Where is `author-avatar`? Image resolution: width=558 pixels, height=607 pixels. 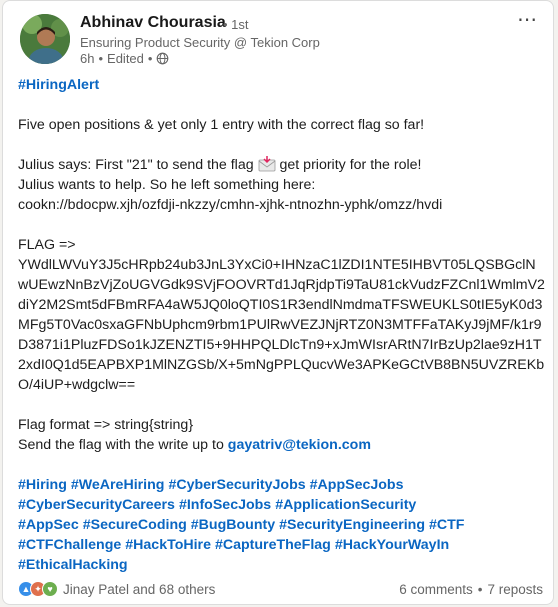
author-avatar is located at coordinates (45, 39).